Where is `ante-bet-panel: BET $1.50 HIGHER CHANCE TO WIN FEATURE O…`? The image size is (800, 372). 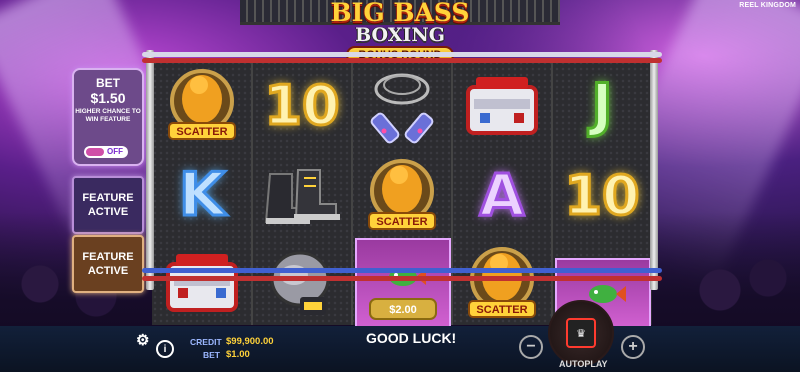
ante-bet-panel: BET $1.50 HIGHER CHANCE TO WIN FEATURE O… is located at coordinates (108, 117).